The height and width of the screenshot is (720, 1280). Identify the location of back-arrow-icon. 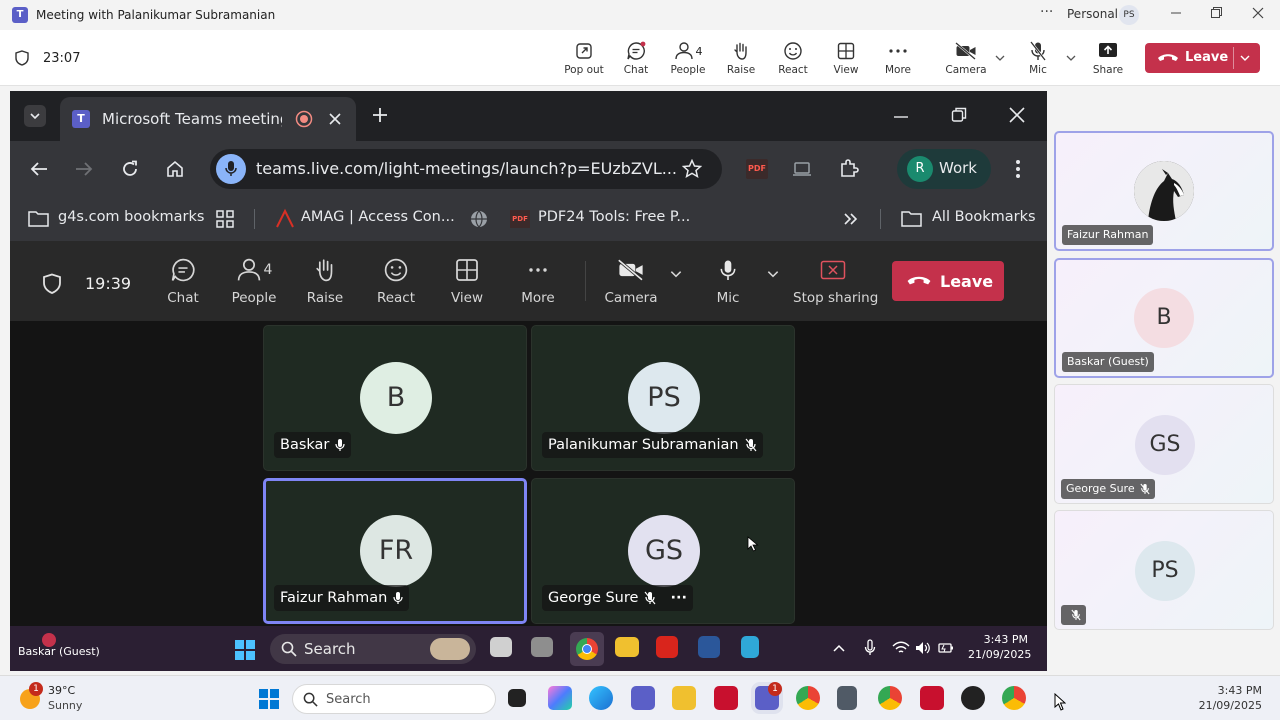
(39, 169).